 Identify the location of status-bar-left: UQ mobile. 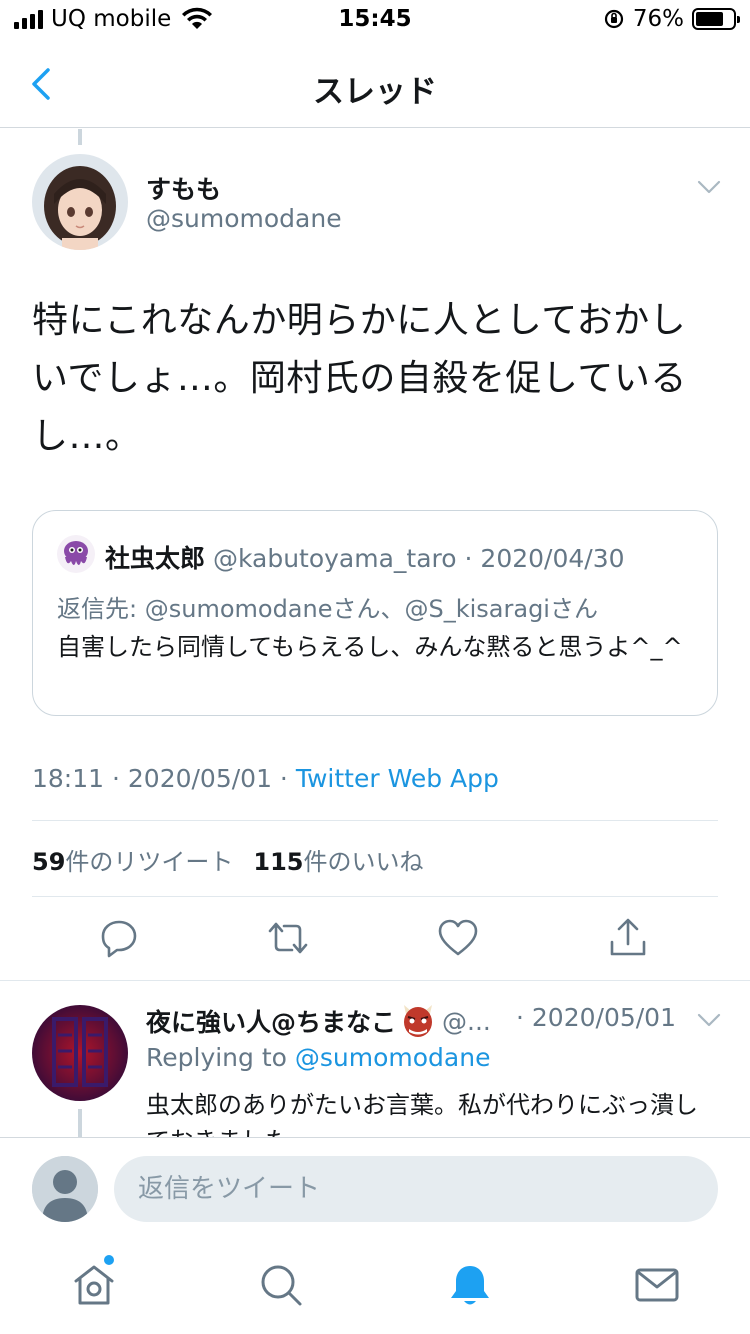
(113, 19).